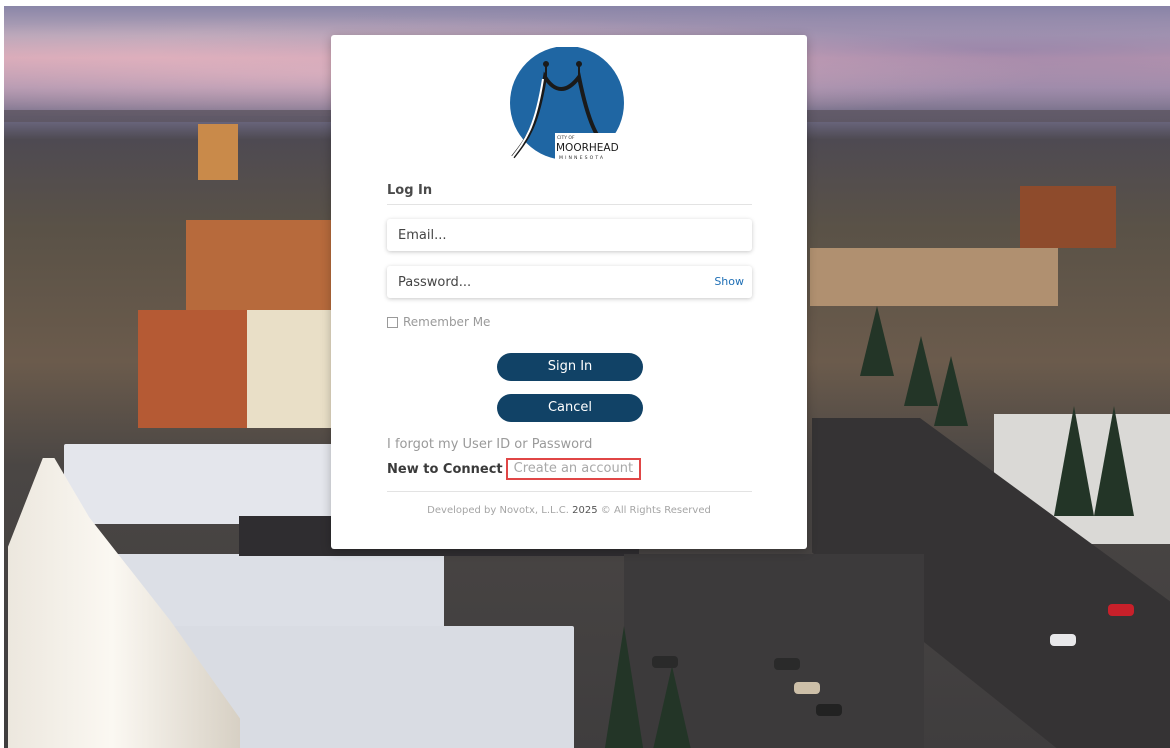 The height and width of the screenshot is (748, 1170). What do you see at coordinates (447, 322) in the screenshot?
I see `remember-me-label: Remember Me` at bounding box center [447, 322].